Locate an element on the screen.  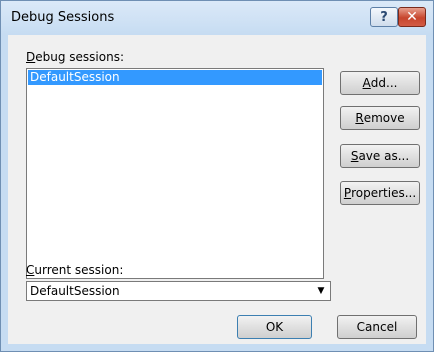
current-session-label-text: urrent session: is located at coordinates (79, 270).